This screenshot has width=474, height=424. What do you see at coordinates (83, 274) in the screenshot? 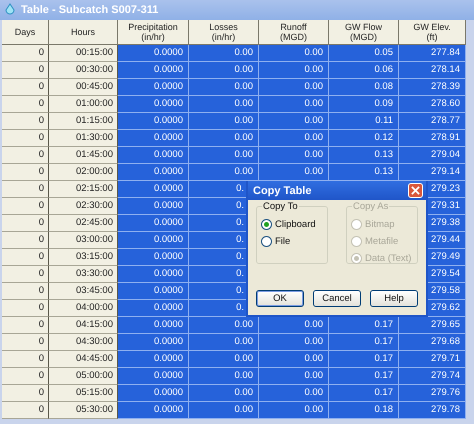
I see `table-cell: 03:30:00` at bounding box center [83, 274].